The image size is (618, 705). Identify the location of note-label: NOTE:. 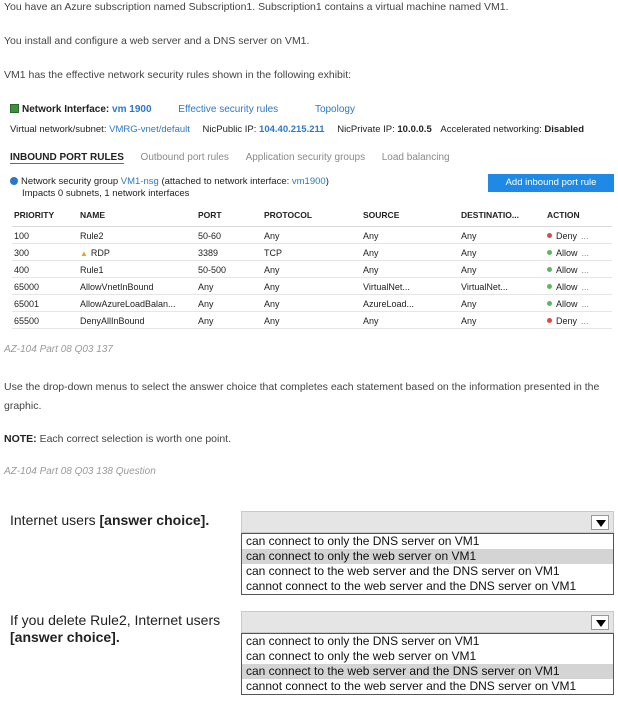
(20, 439).